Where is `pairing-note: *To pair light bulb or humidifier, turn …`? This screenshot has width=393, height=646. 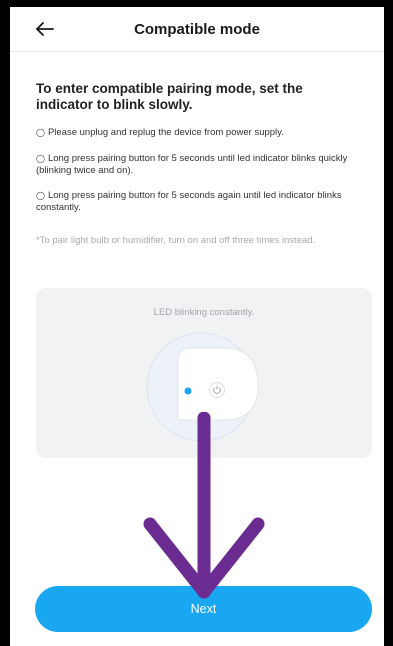 pairing-note: *To pair light bulb or humidifier, turn … is located at coordinates (176, 240).